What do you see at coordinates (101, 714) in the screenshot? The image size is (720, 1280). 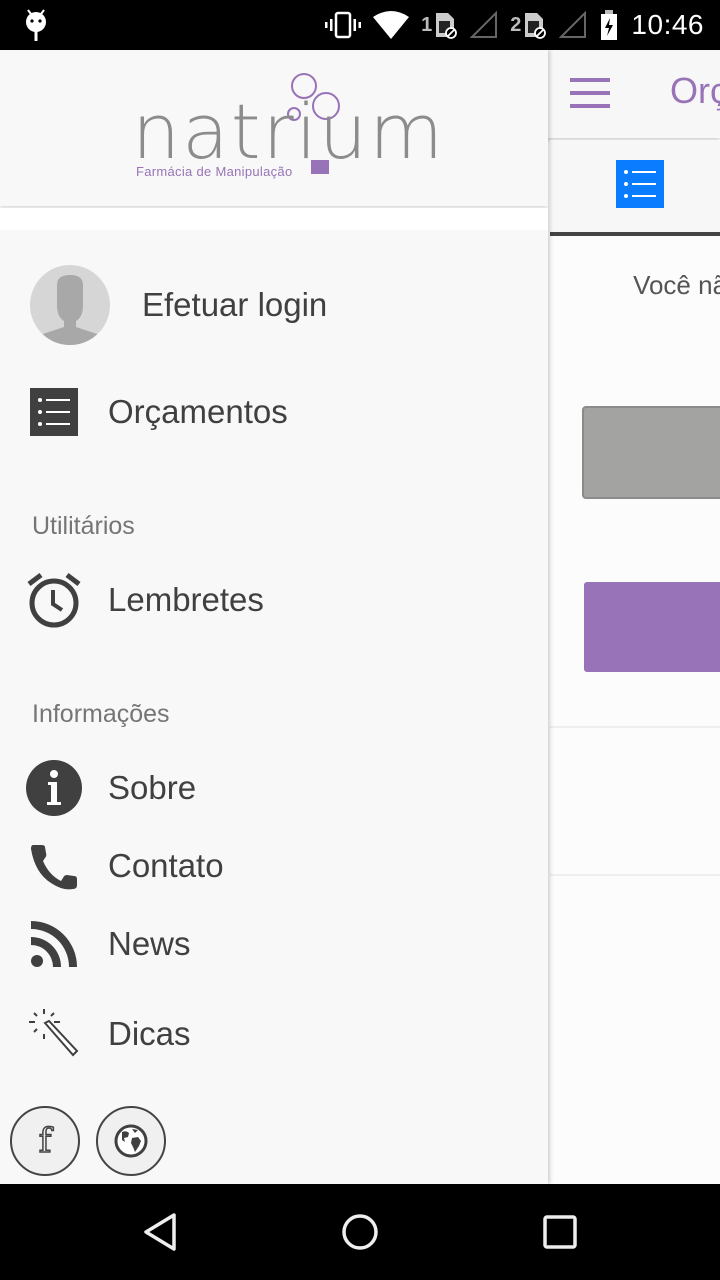 I see `section-header-info: Informações` at bounding box center [101, 714].